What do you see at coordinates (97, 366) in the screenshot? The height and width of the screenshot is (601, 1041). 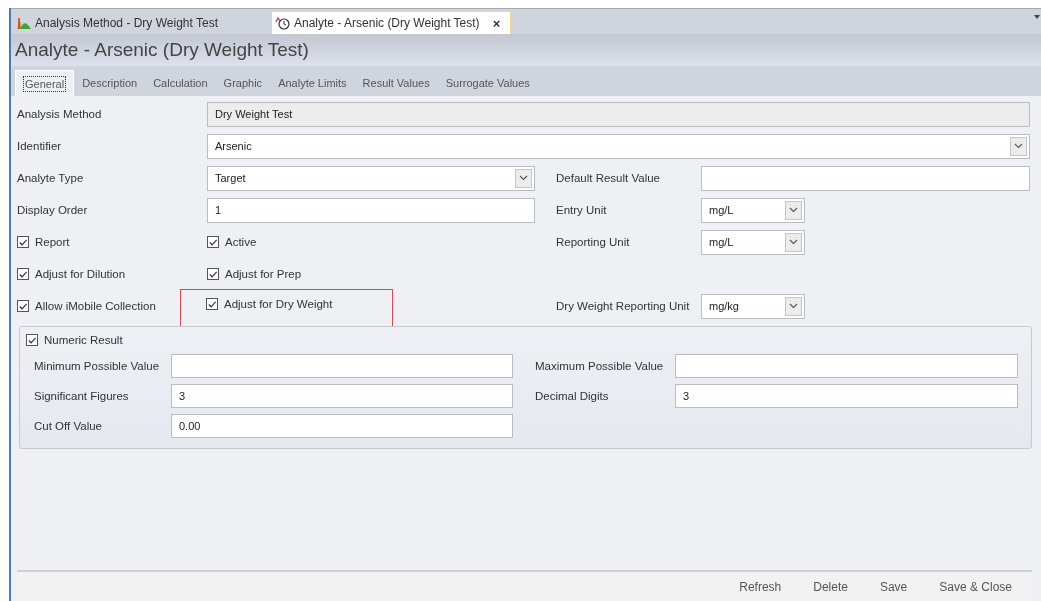 I see `field-label: Minimum Possible Value` at bounding box center [97, 366].